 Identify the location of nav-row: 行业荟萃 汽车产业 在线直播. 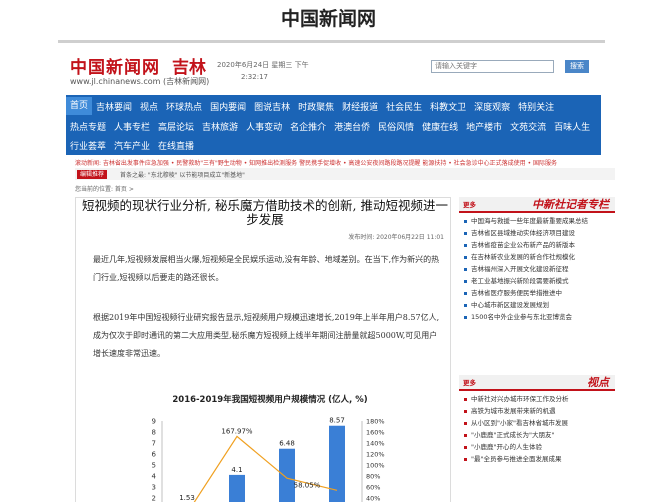
(333, 145).